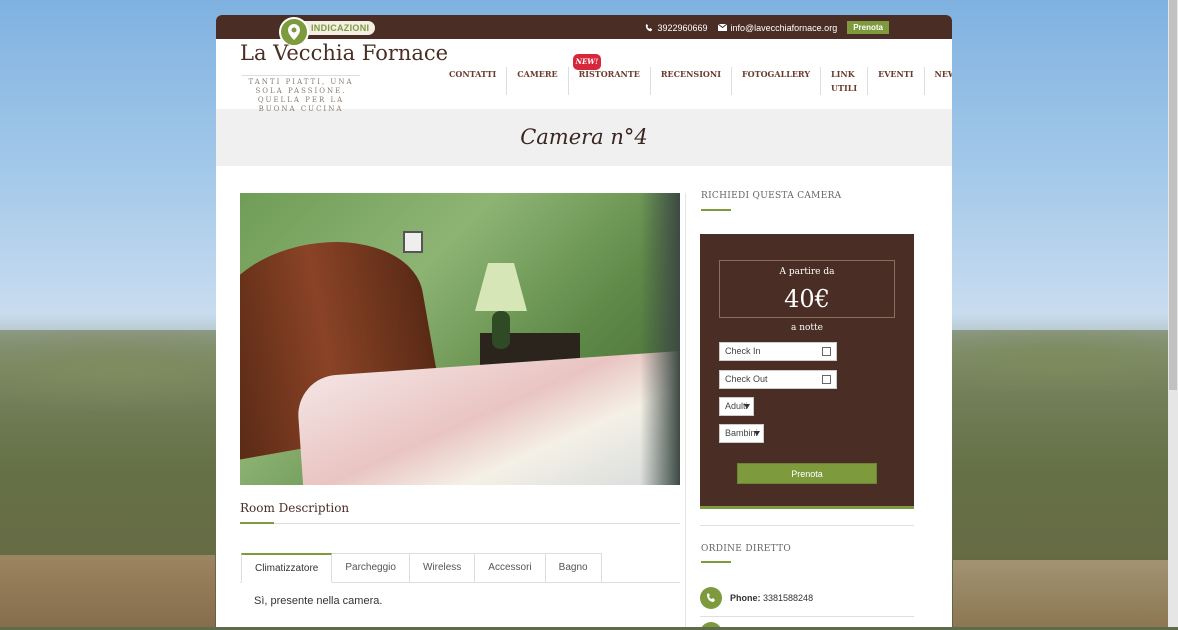 The width and height of the screenshot is (1178, 630). I want to click on page-scrollbar, so click(1173, 313).